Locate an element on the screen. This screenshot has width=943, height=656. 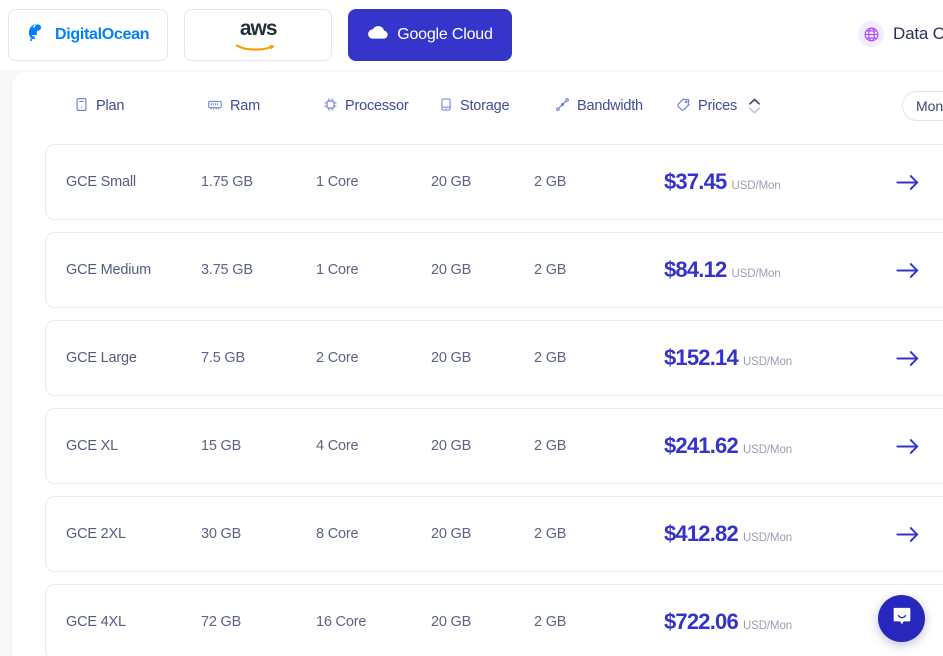
column-header-label: Bandwidth is located at coordinates (610, 106).